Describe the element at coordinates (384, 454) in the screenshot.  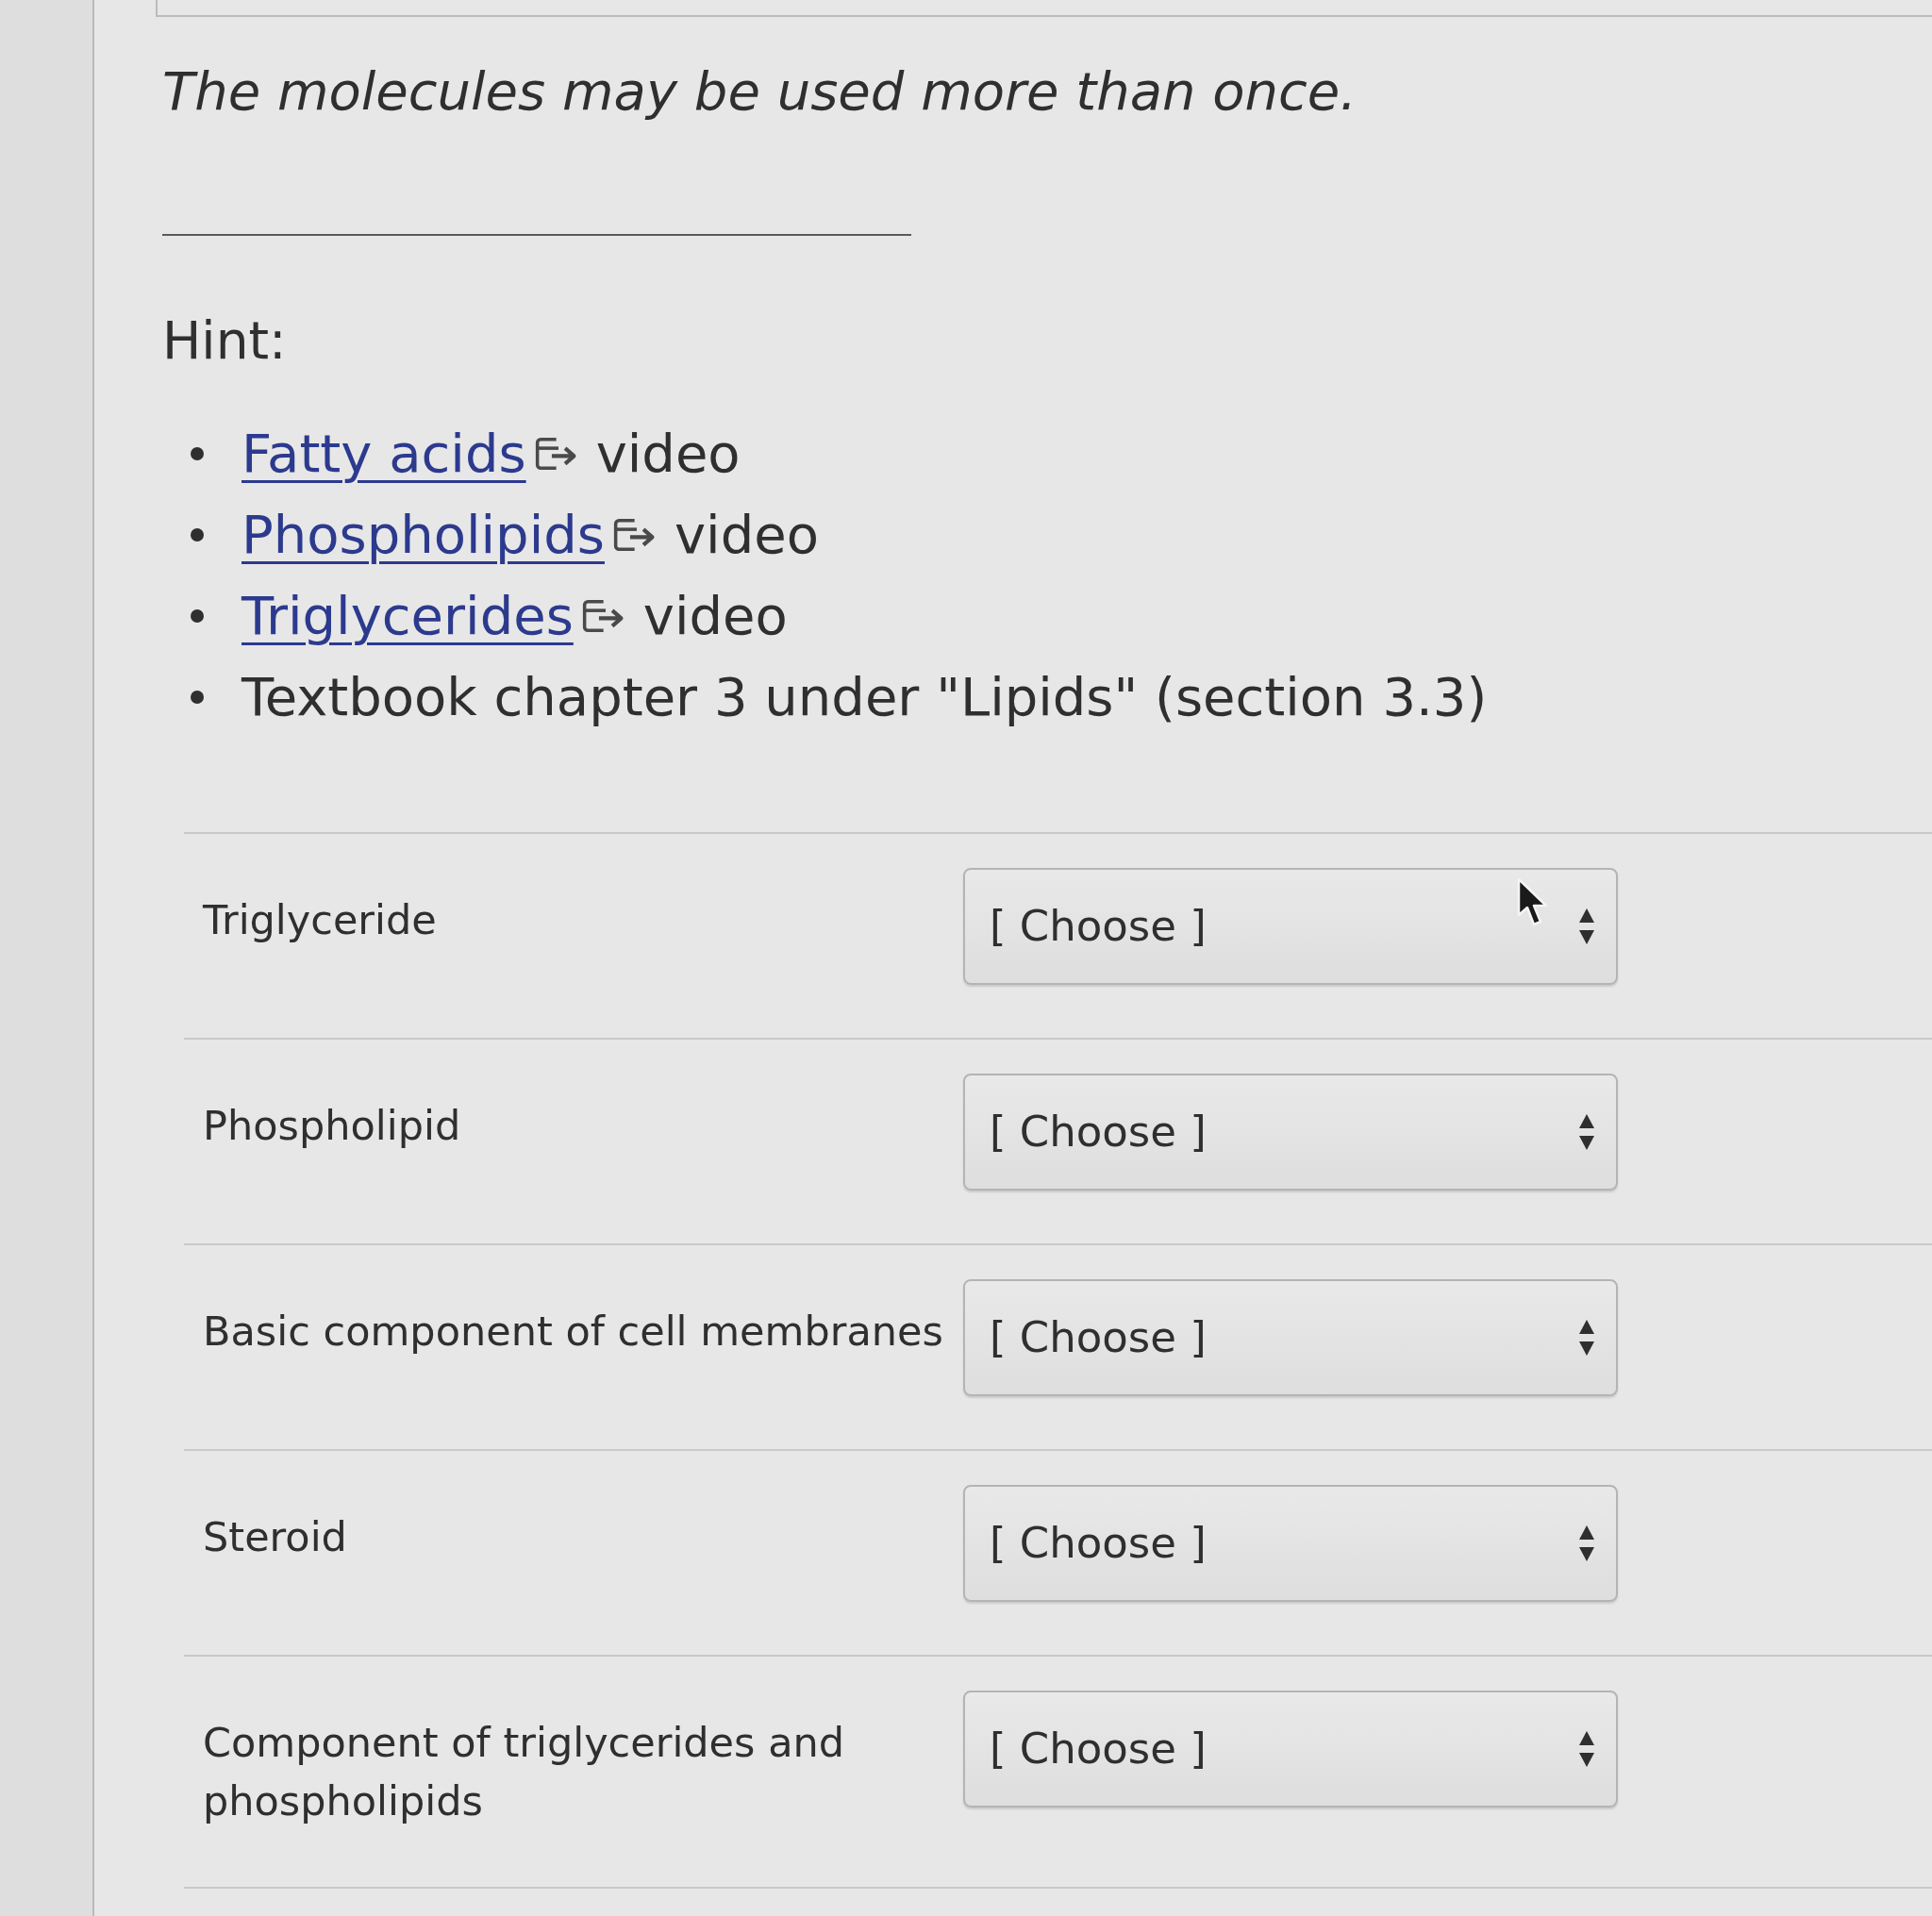
I see `hint-link: Fatty acids` at that location.